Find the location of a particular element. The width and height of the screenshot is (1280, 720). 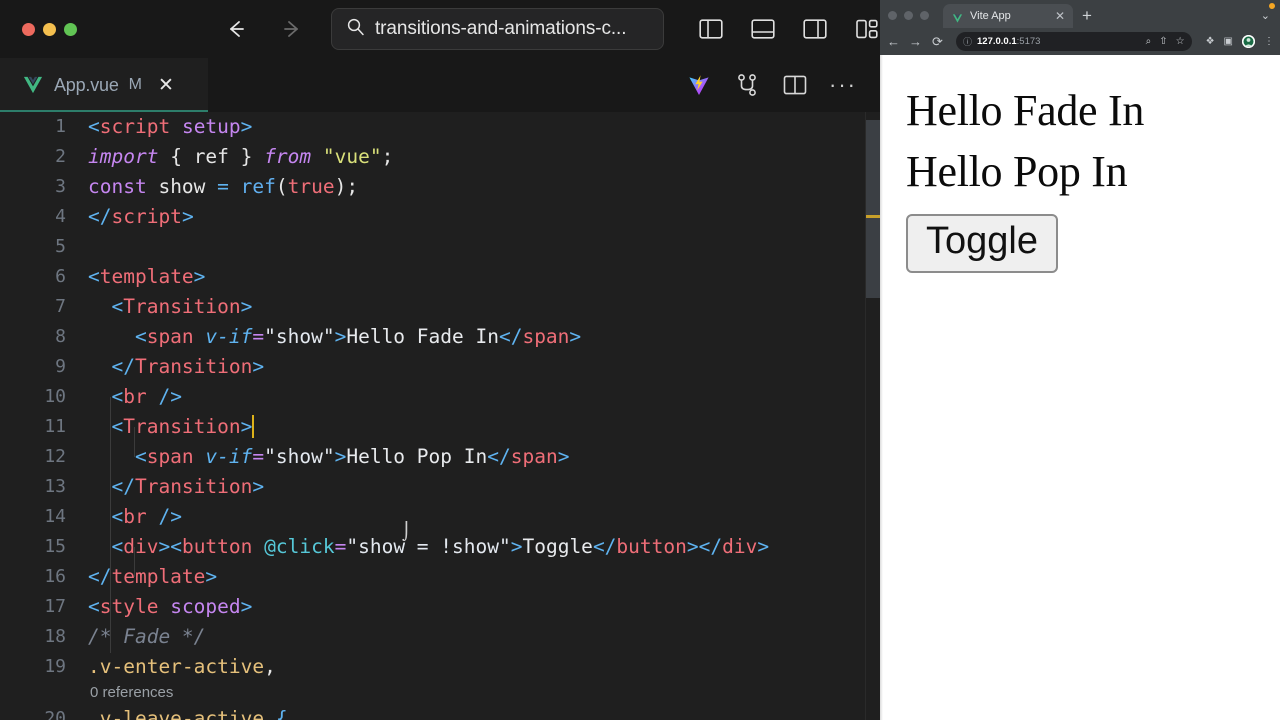

browser-close-button is located at coordinates (892, 15).